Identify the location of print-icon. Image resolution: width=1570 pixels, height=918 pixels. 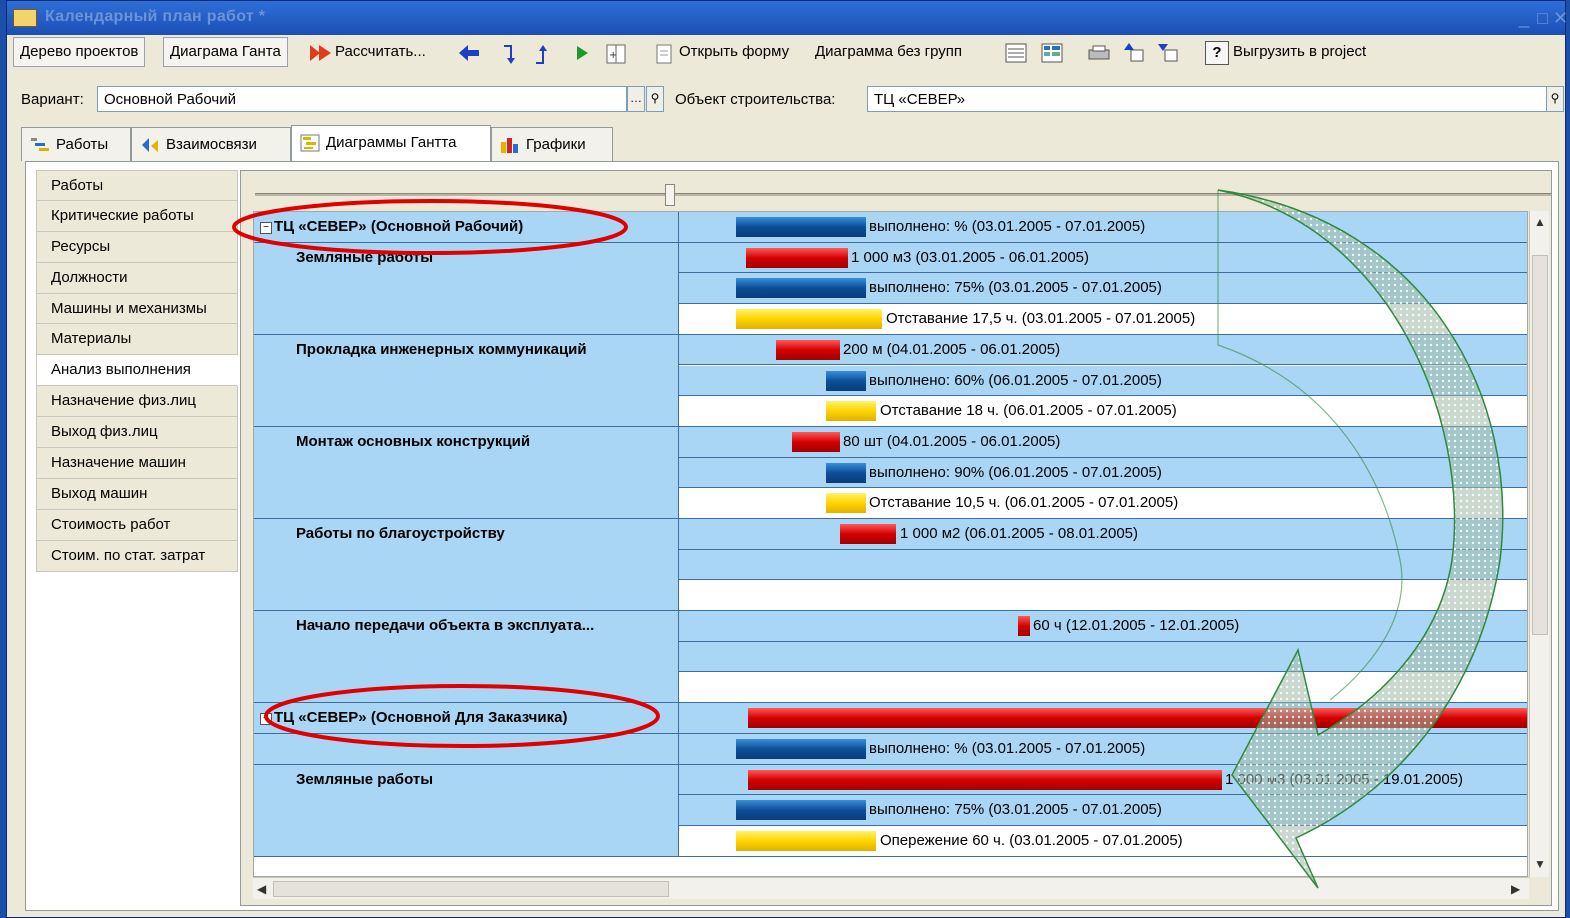
(1099, 55).